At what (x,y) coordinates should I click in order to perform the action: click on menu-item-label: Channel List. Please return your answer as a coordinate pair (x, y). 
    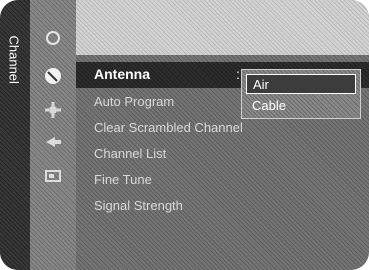
    Looking at the image, I should click on (130, 153).